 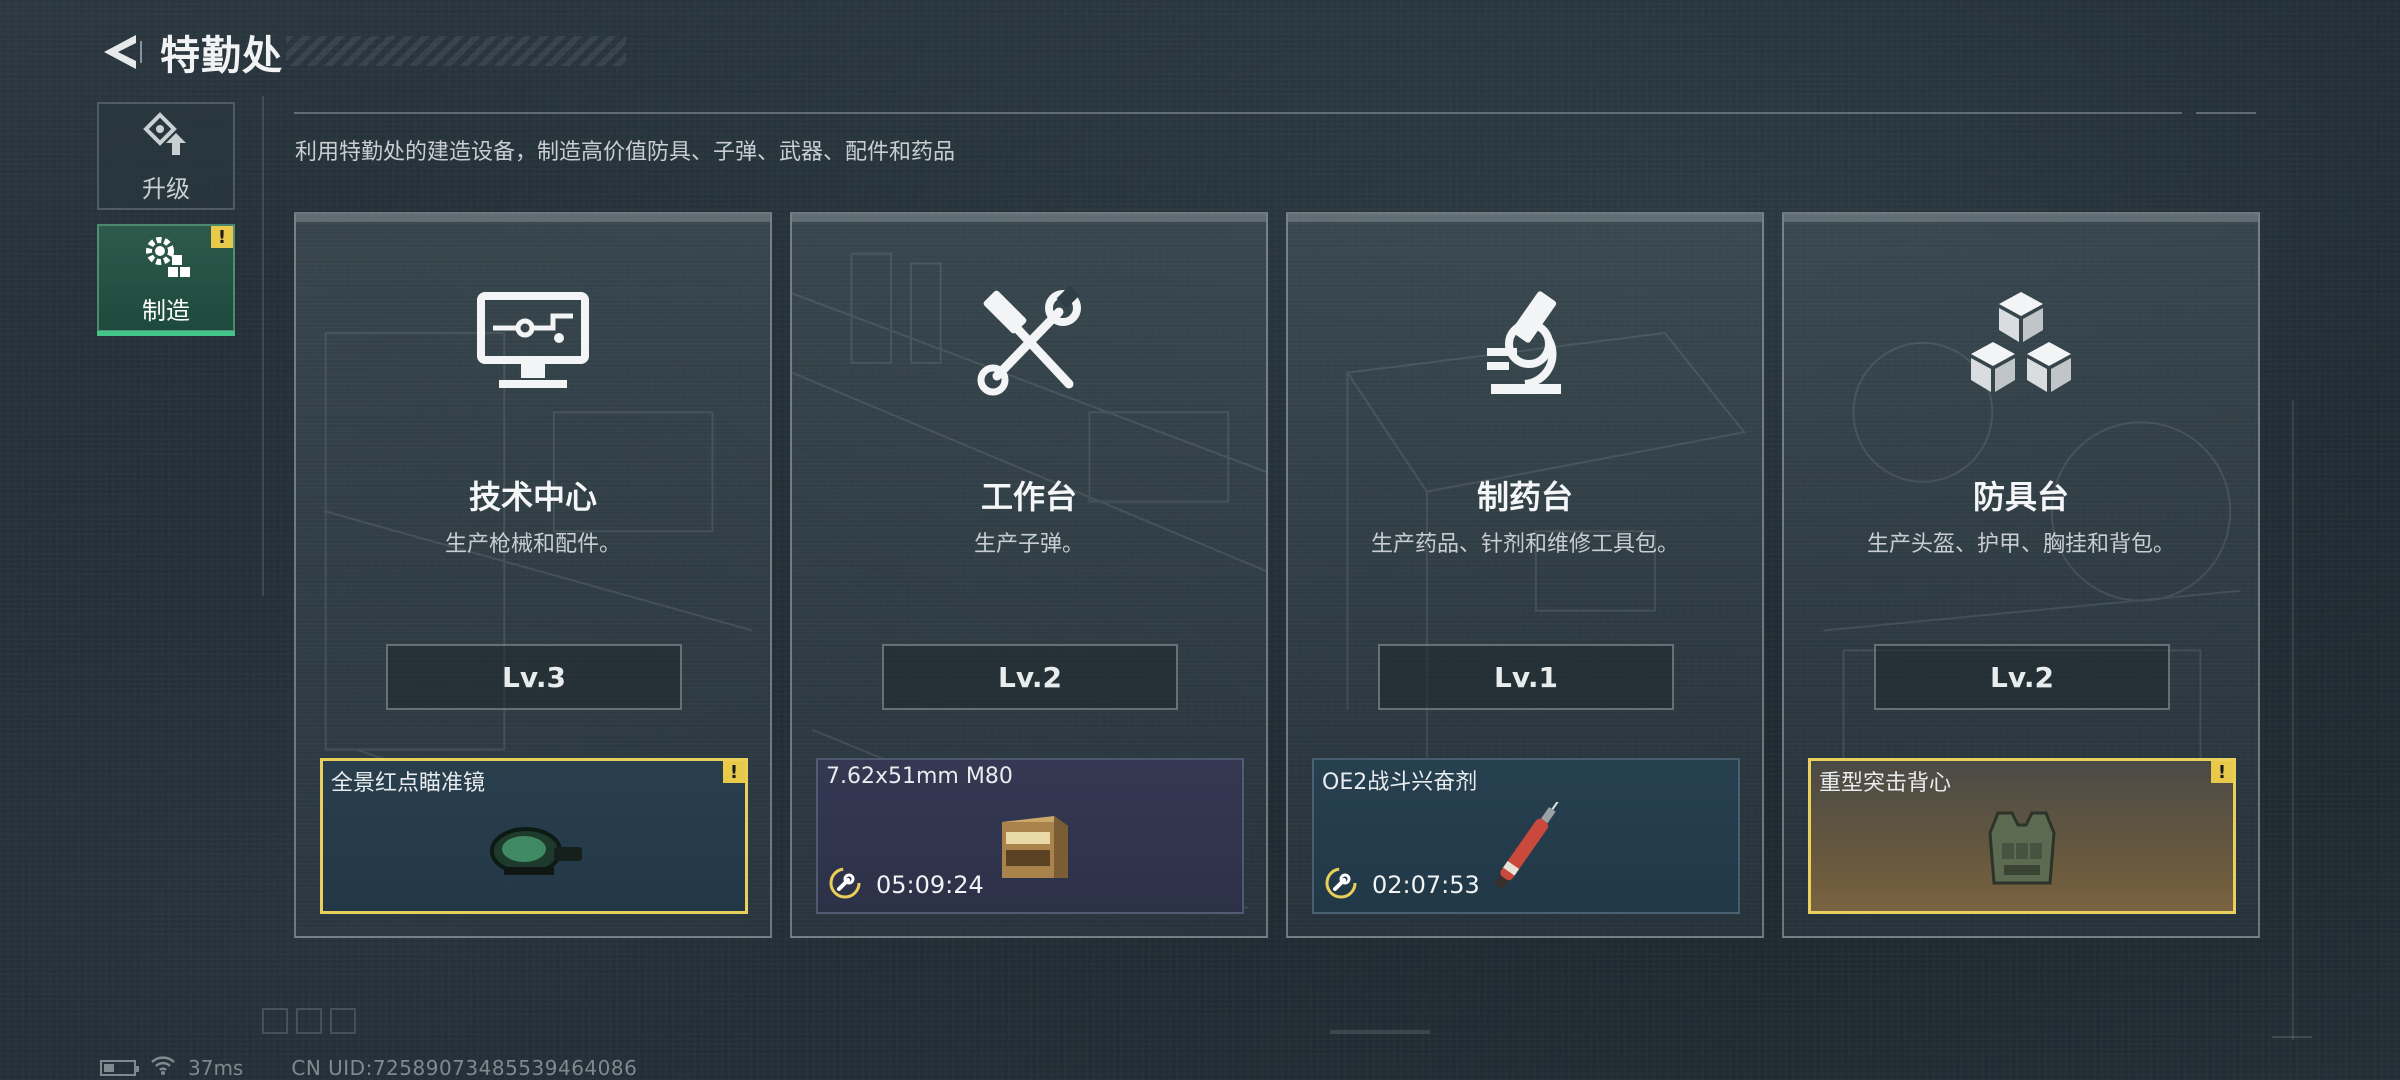 I want to click on microscope-icon, so click(x=1525, y=344).